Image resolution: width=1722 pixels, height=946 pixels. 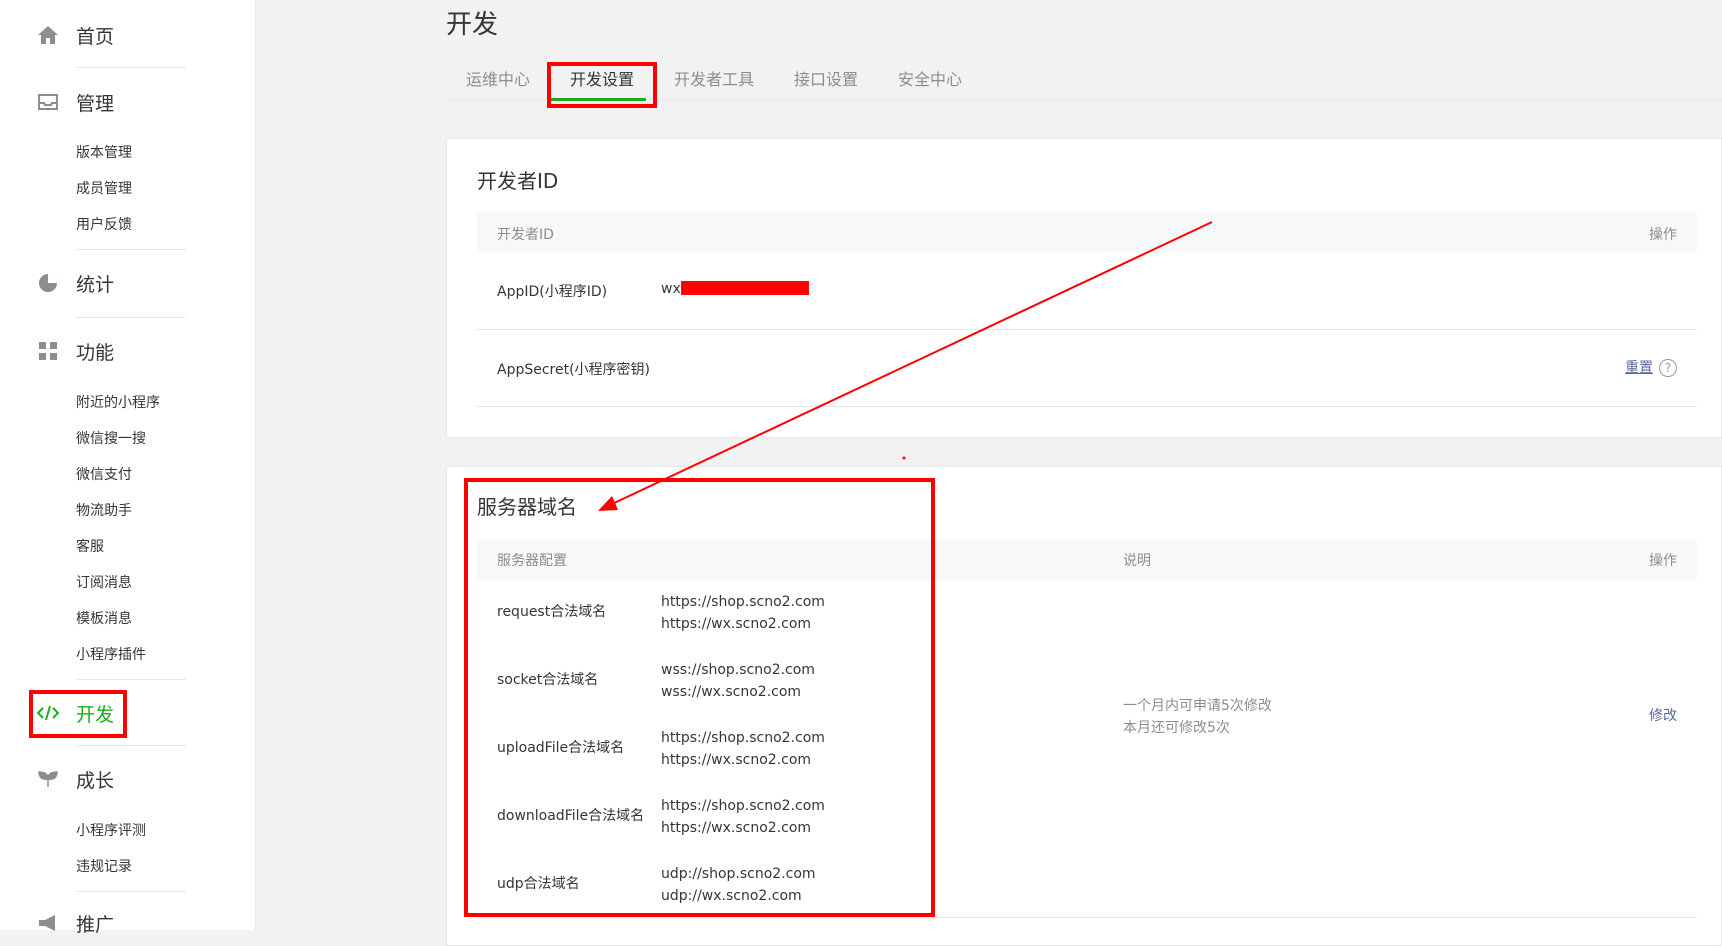 I want to click on tab-api-settings: 接口设置, so click(x=826, y=78).